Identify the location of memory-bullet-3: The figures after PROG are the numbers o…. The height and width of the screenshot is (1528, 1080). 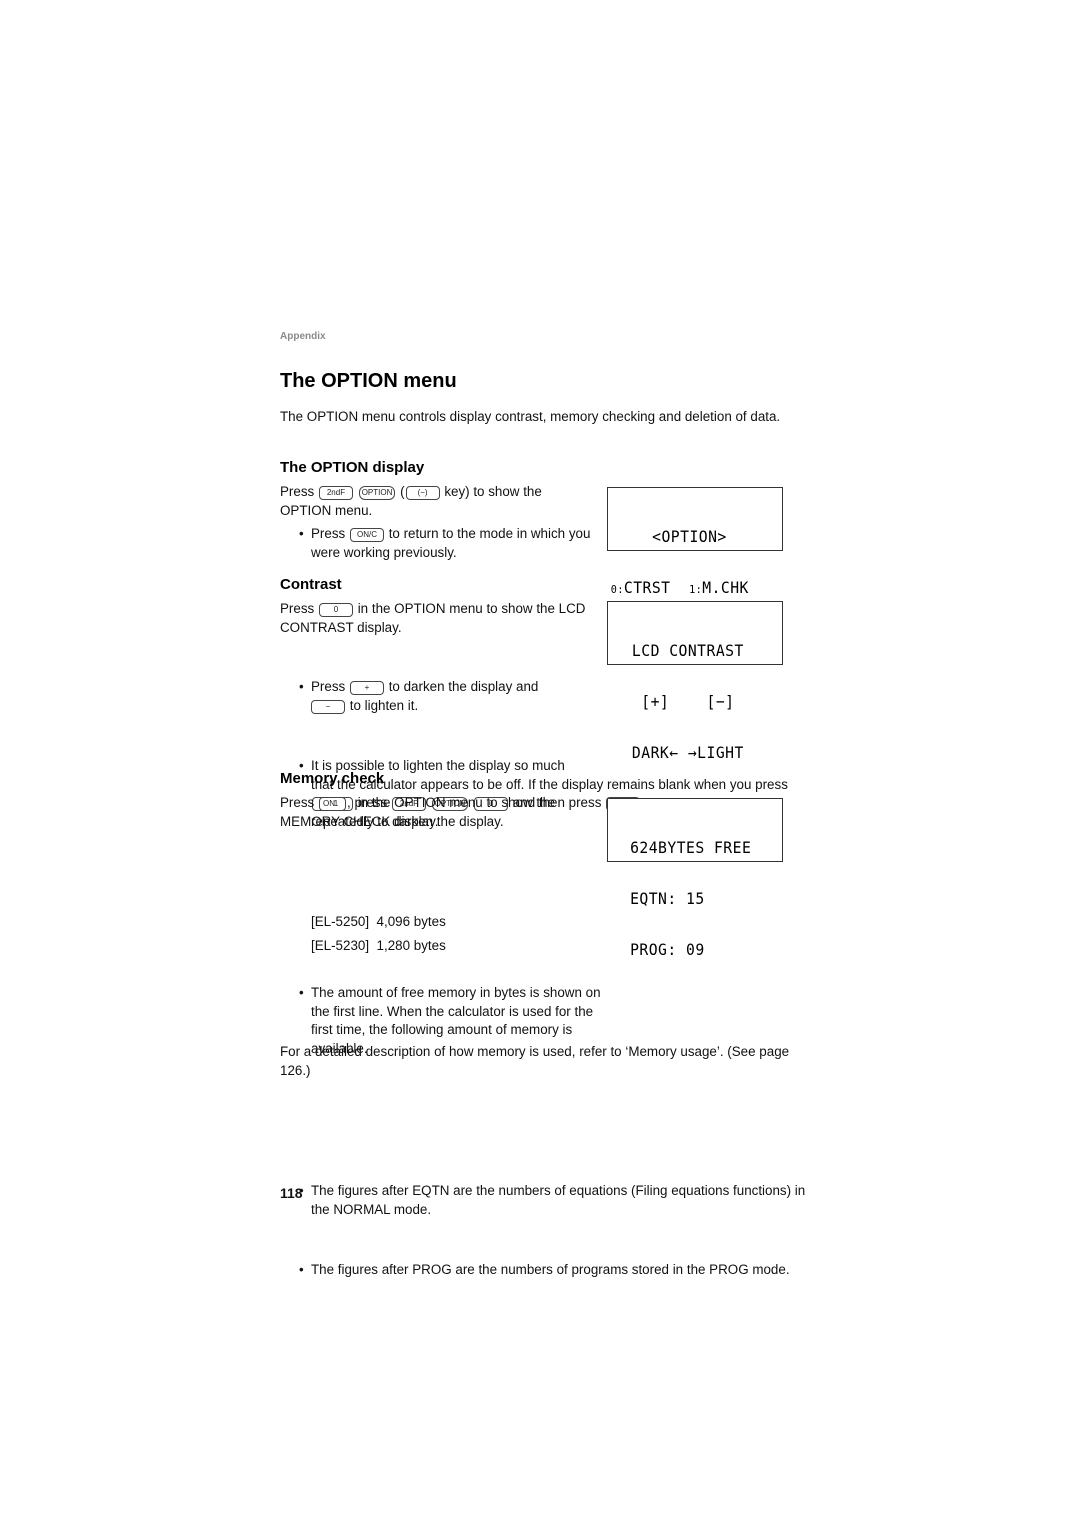
(545, 1270).